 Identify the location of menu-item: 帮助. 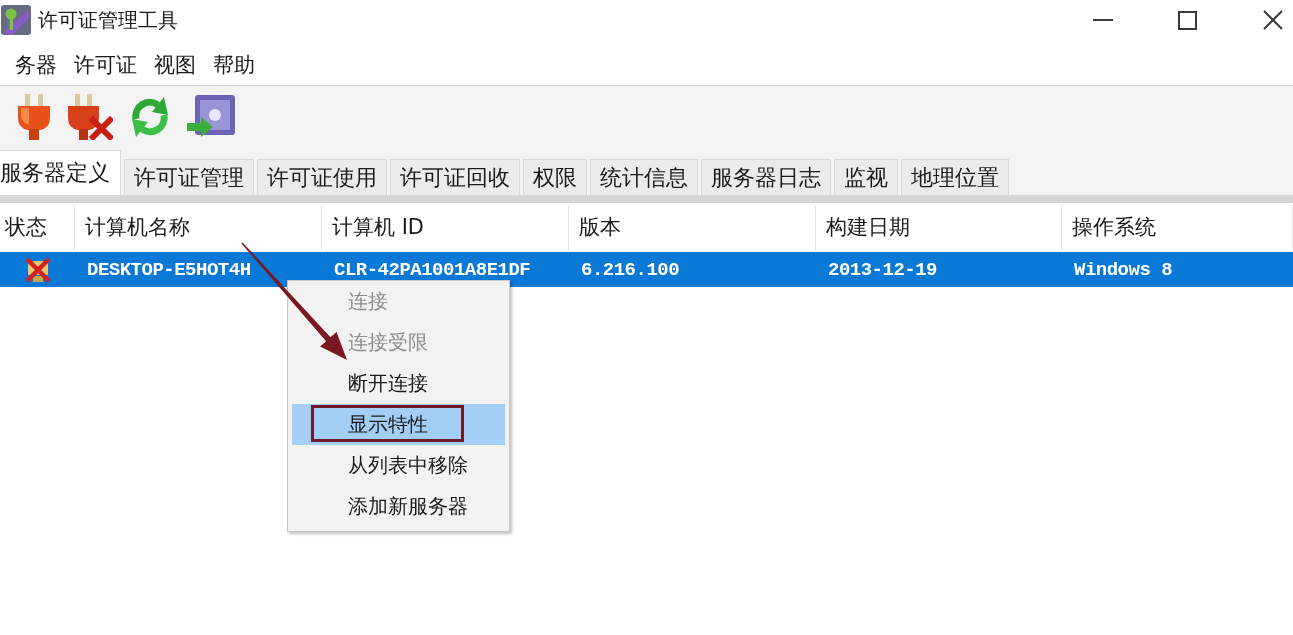
(234, 64).